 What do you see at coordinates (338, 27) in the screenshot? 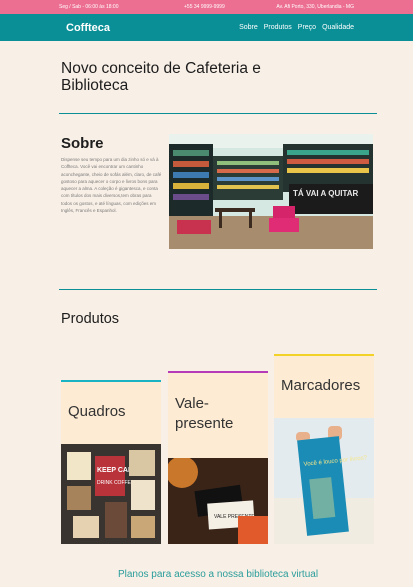
I see `nav-link-qualidade: Qualidade` at bounding box center [338, 27].